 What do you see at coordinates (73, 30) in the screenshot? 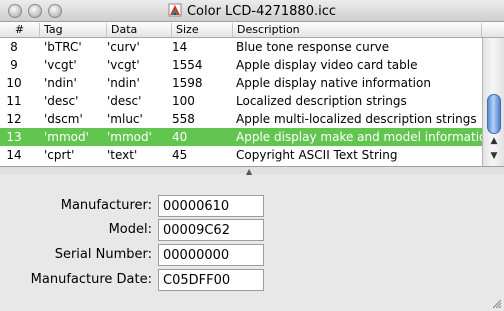
I see `column-header-tag: Tag` at bounding box center [73, 30].